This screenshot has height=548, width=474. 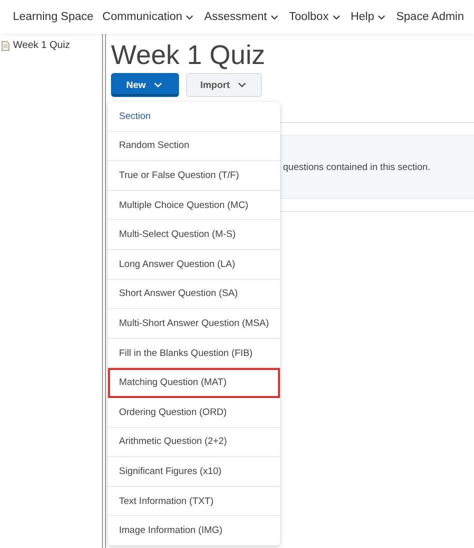 I want to click on menu-item: Image Information (IMG), so click(x=194, y=531).